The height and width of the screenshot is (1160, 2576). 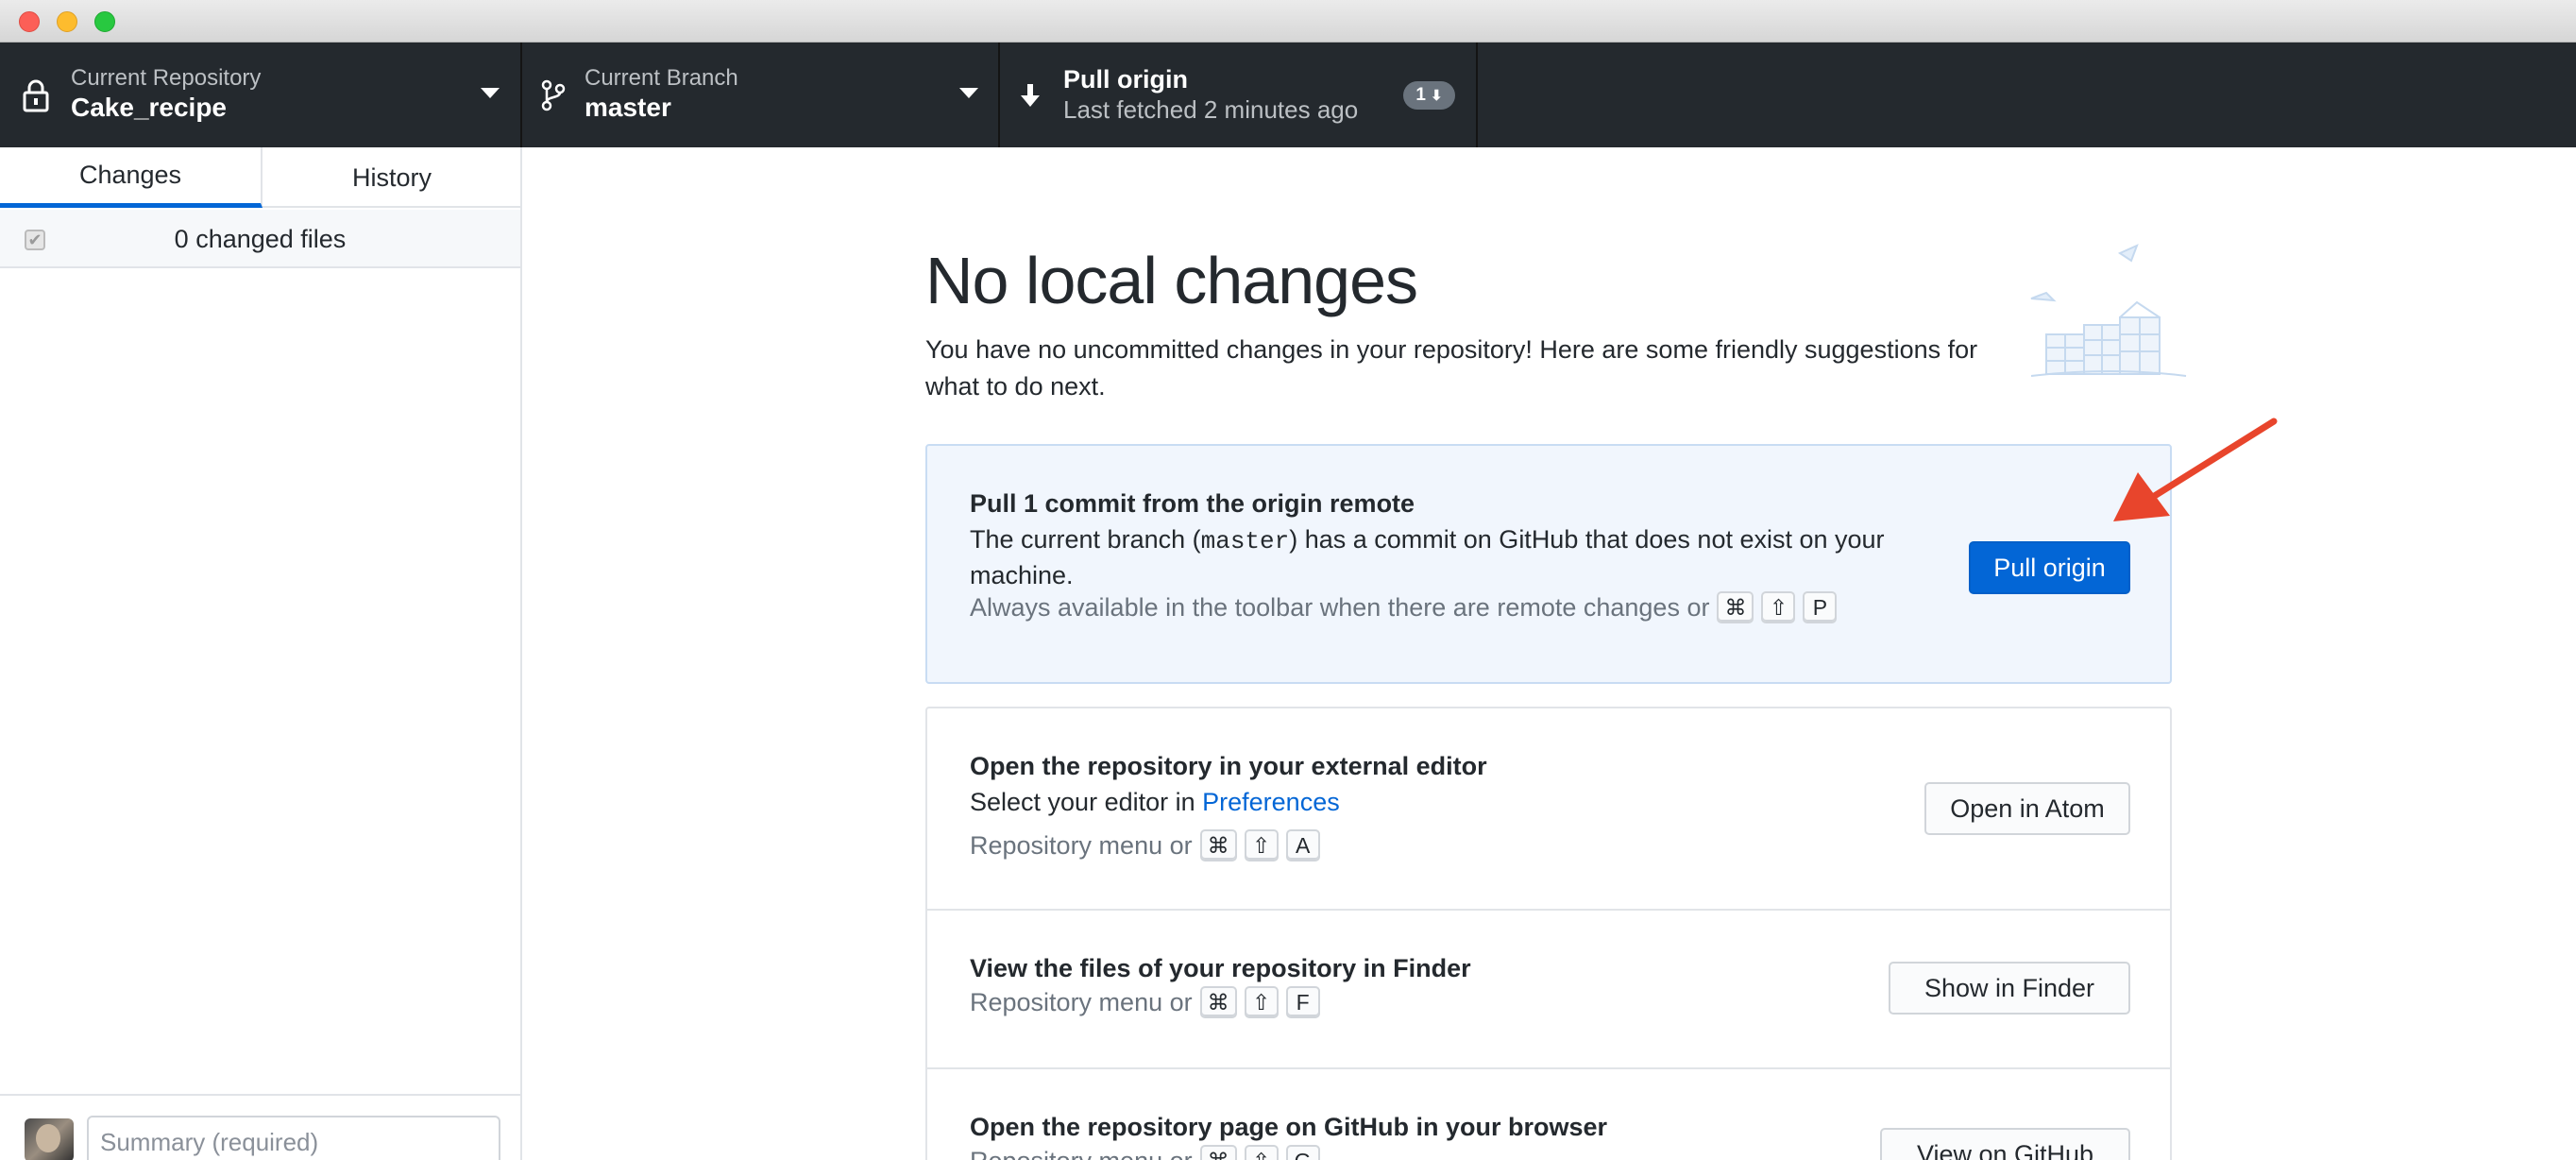 What do you see at coordinates (1271, 802) in the screenshot?
I see `preferences-link: Preferences` at bounding box center [1271, 802].